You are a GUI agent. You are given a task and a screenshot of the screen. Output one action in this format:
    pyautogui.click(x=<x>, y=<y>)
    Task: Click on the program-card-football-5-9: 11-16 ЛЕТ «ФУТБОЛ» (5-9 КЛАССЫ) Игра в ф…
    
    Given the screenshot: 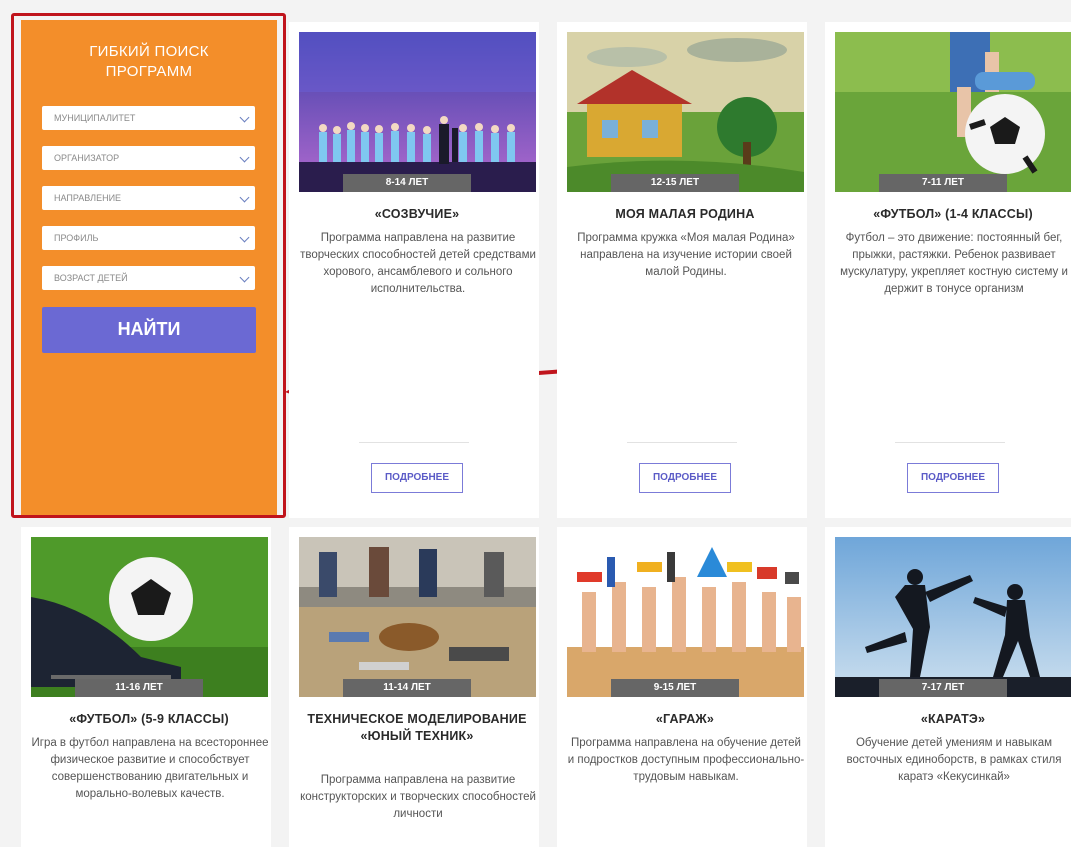 What is the action you would take?
    pyautogui.click(x=146, y=687)
    